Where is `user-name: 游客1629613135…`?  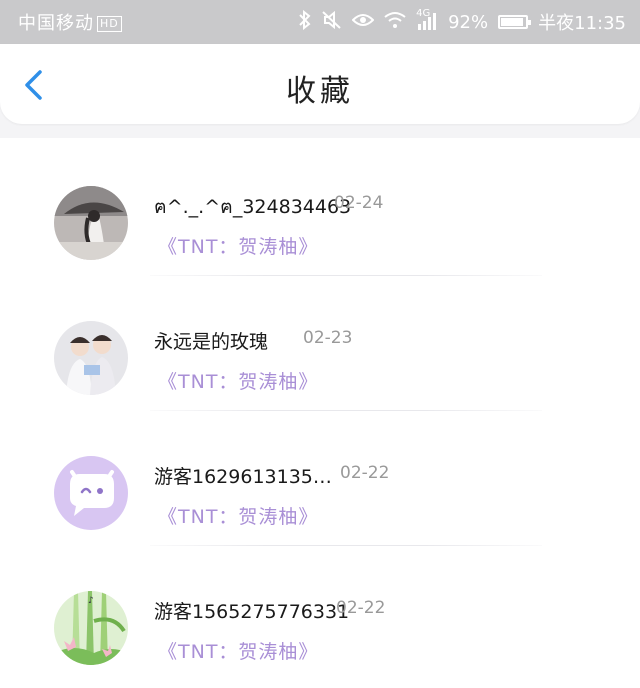 user-name: 游客1629613135… is located at coordinates (243, 477).